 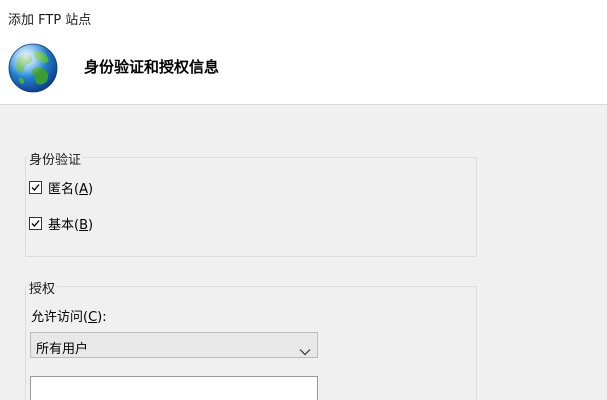 I want to click on basic-label-tail: ), so click(x=91, y=225).